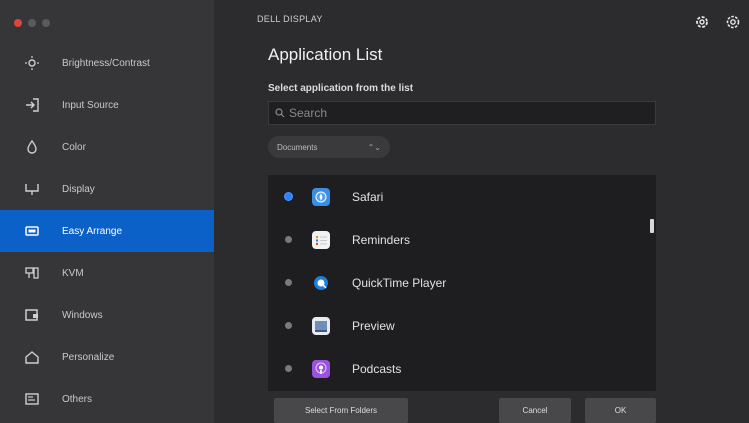 The image size is (749, 423). I want to click on sidebar-item-brightness-contrast: Brightness/Contrast, so click(107, 63).